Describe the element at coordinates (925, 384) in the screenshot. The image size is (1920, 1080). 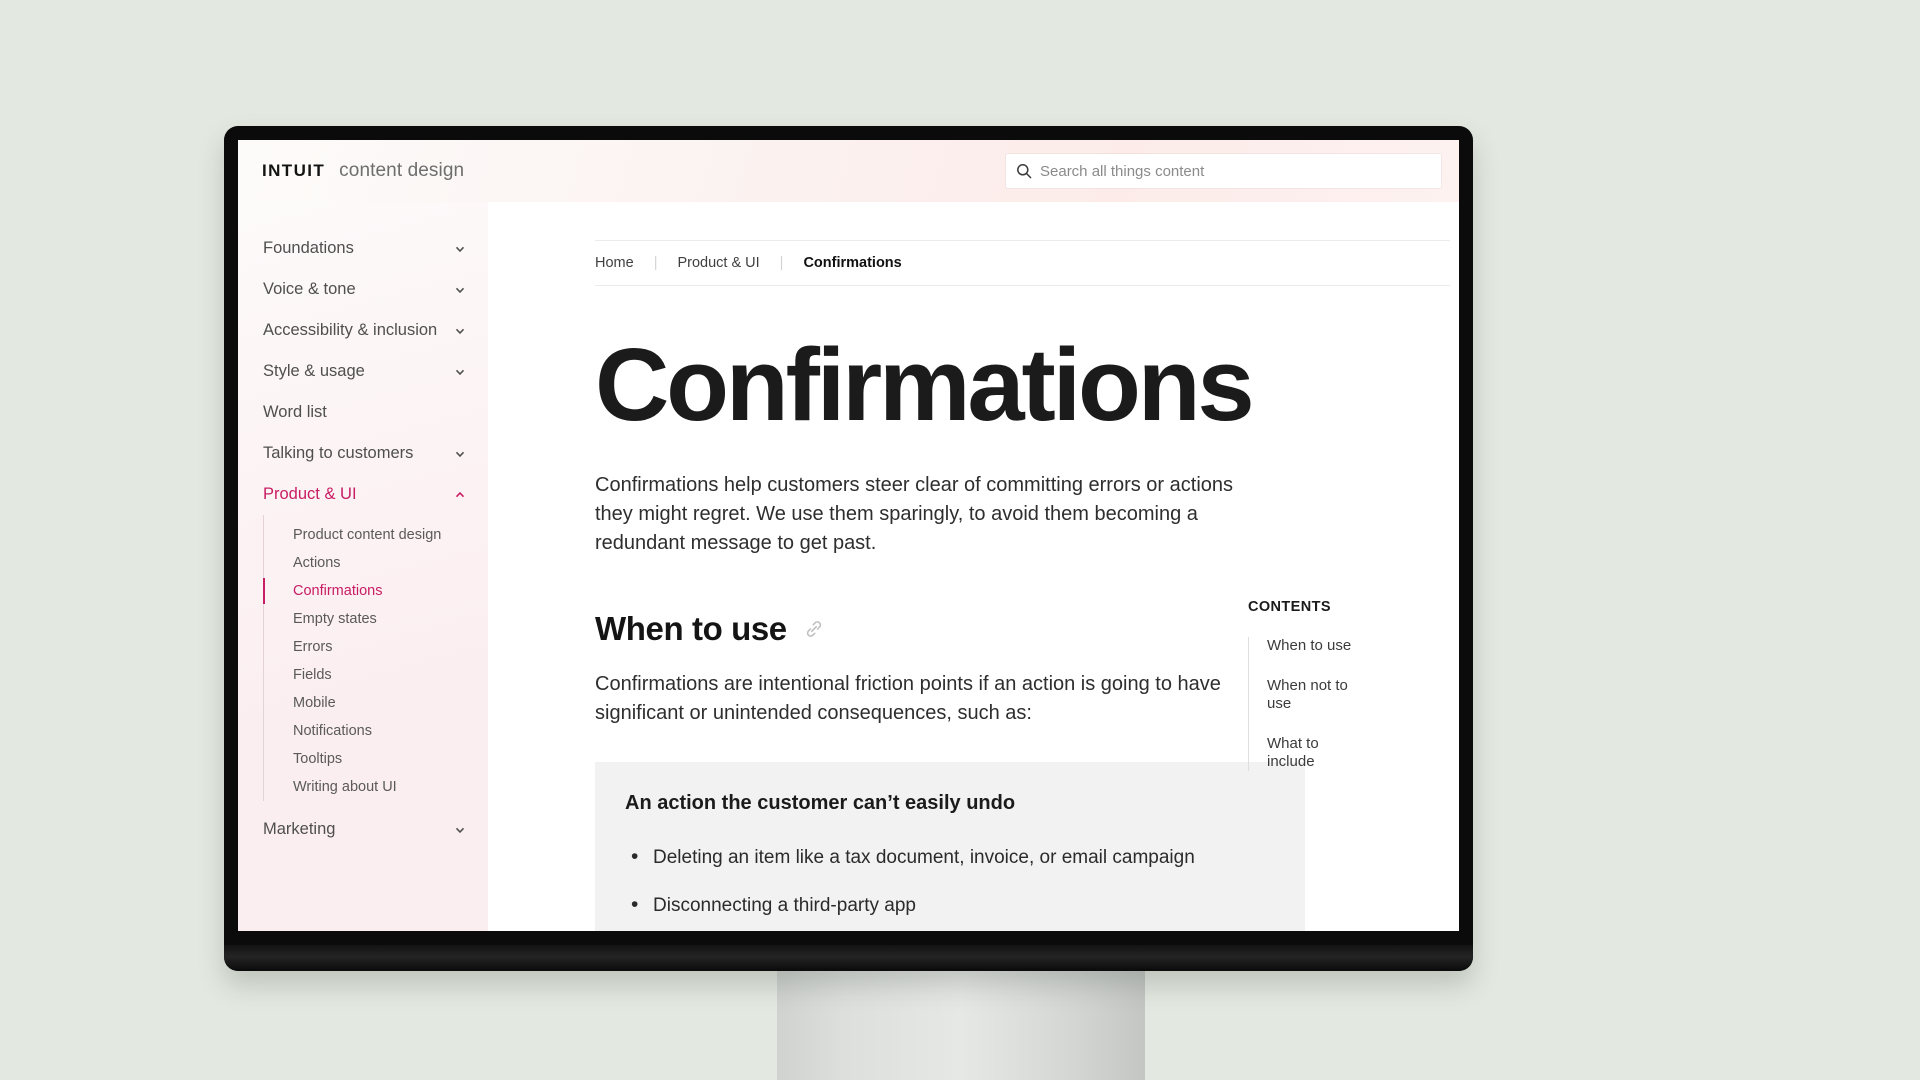
I see `page-title: Confirmations` at that location.